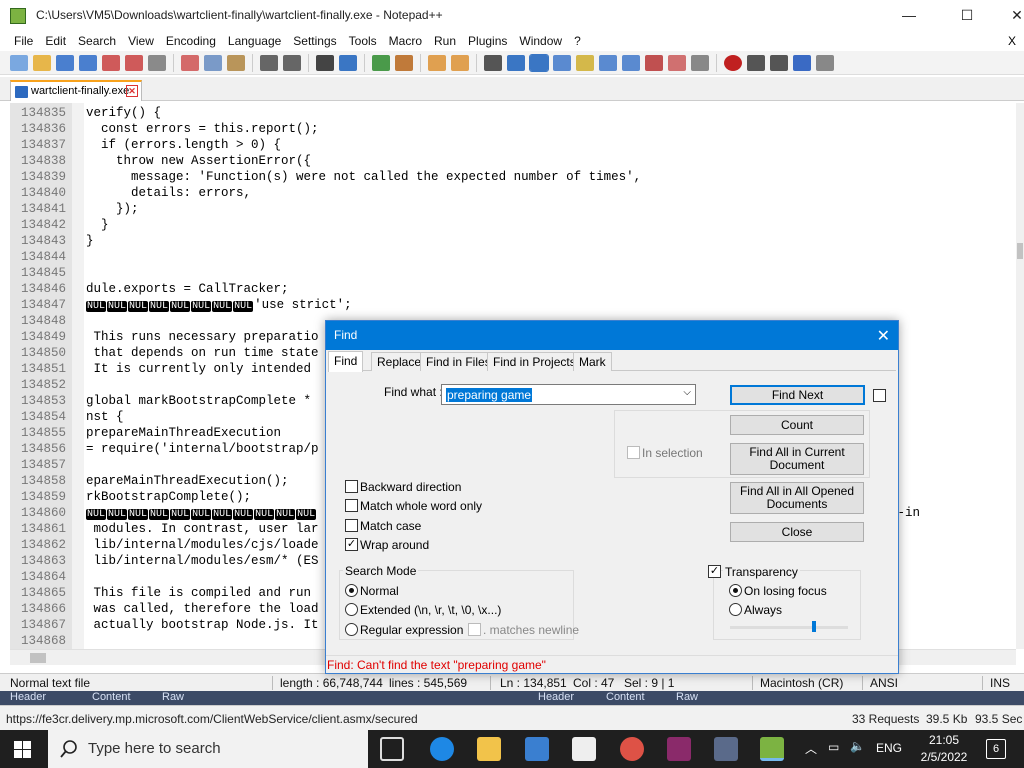 Image resolution: width=1024 pixels, height=768 pixels. I want to click on replace-icon, so click(348, 62).